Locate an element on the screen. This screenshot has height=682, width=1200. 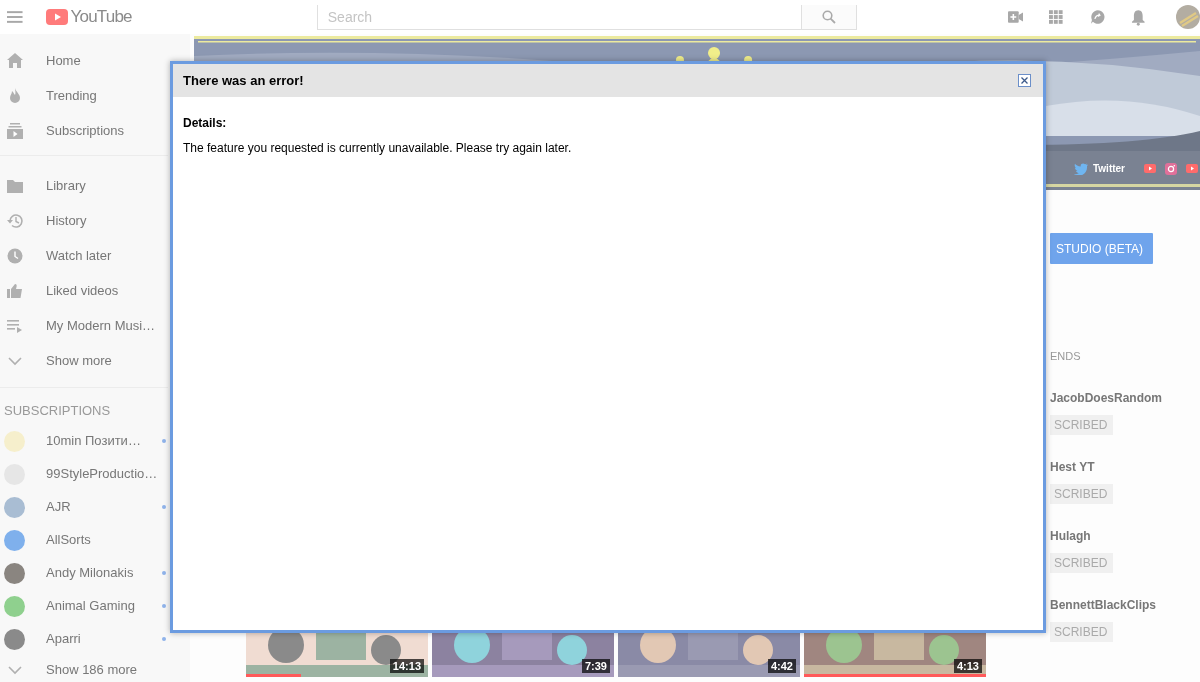
sidebar-item: Watch later is located at coordinates (84, 255).